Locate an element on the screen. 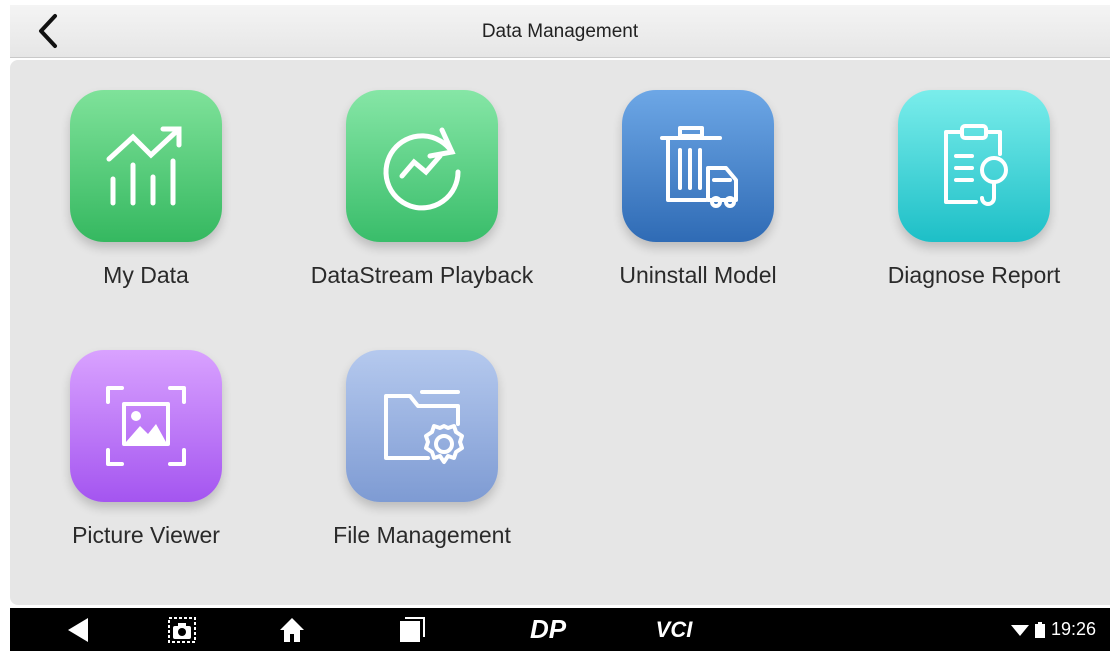 The width and height of the screenshot is (1110, 651). dp-logo-button: DP is located at coordinates (548, 629).